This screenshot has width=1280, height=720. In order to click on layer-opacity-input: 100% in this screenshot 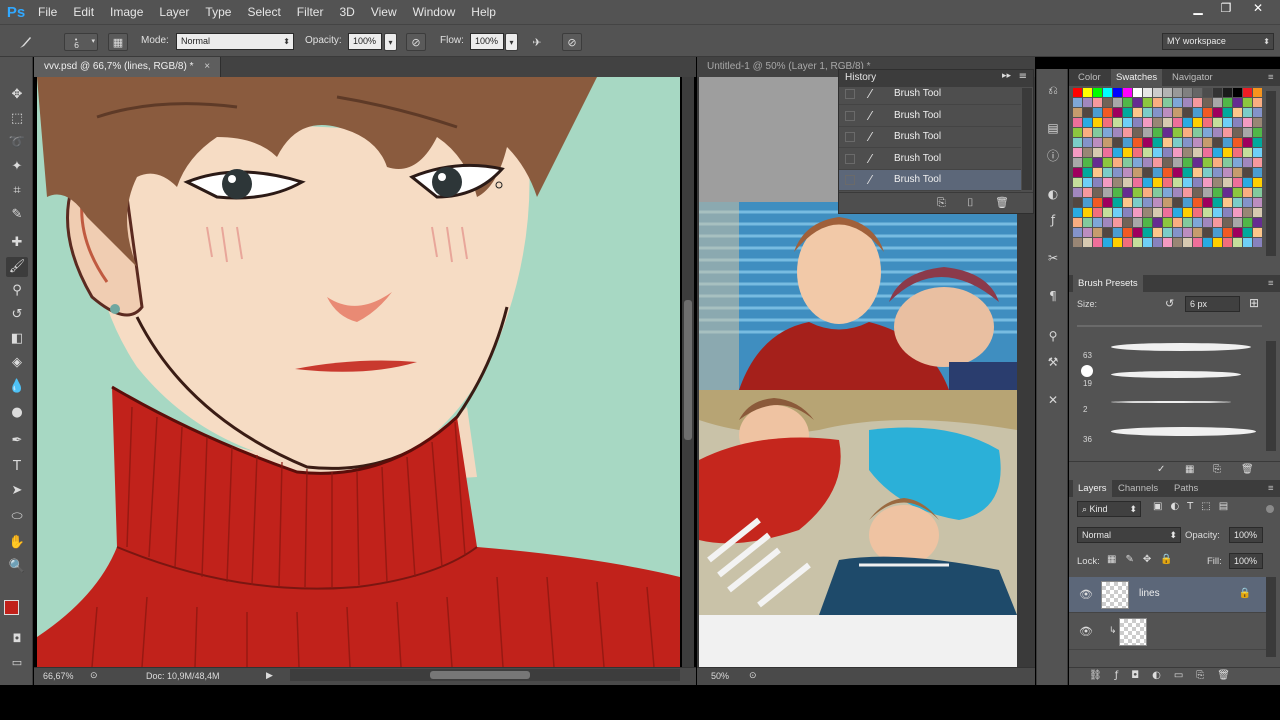, I will do `click(1246, 535)`.